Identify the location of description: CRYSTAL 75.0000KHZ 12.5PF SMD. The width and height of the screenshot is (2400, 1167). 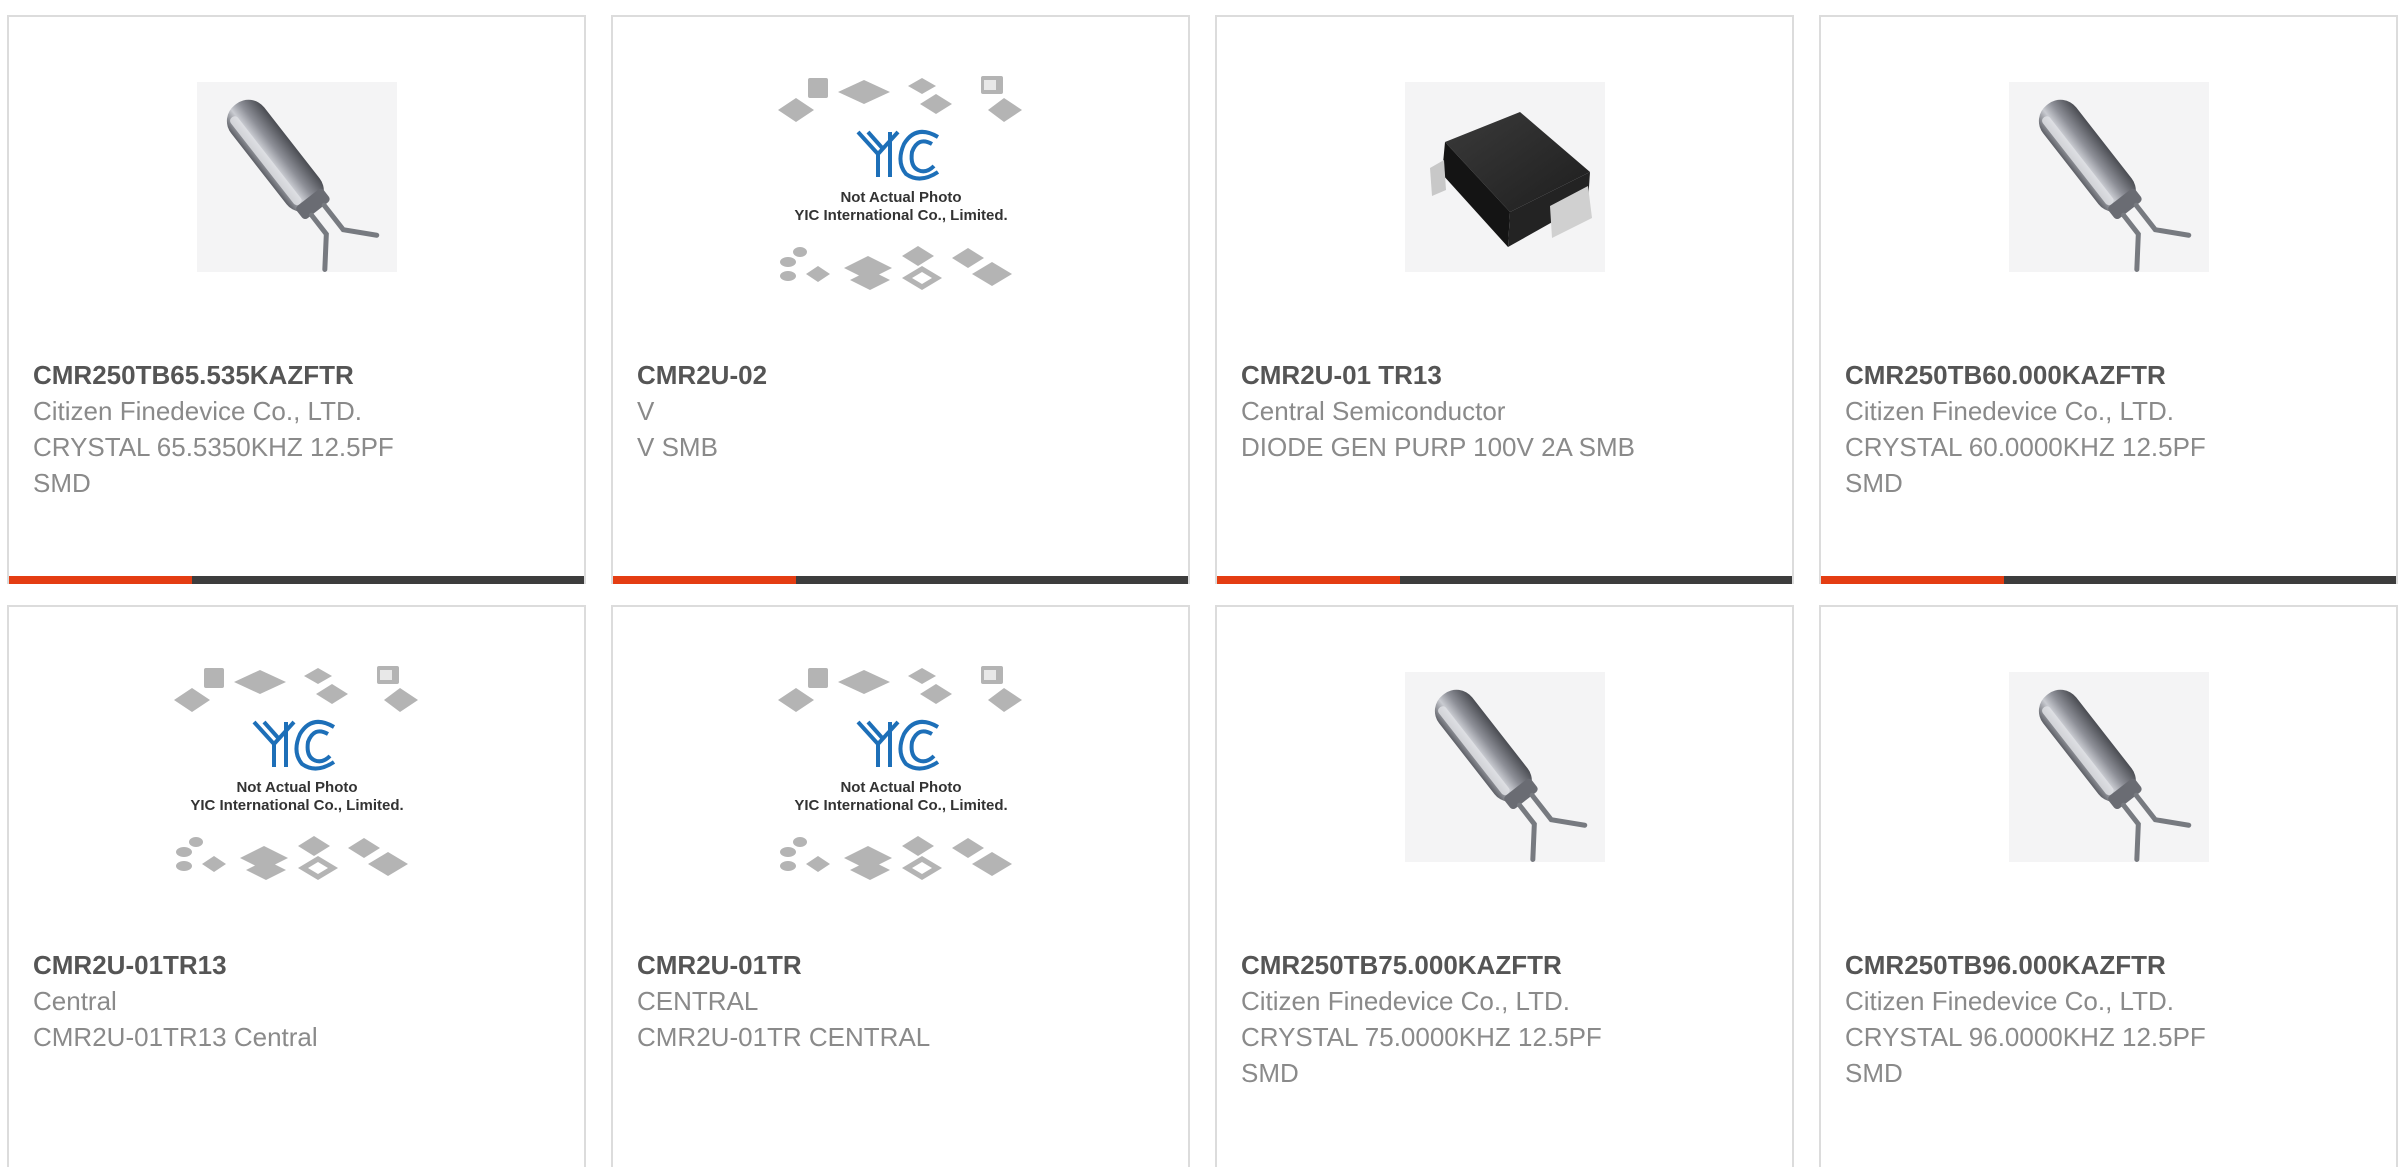
(1421, 1055).